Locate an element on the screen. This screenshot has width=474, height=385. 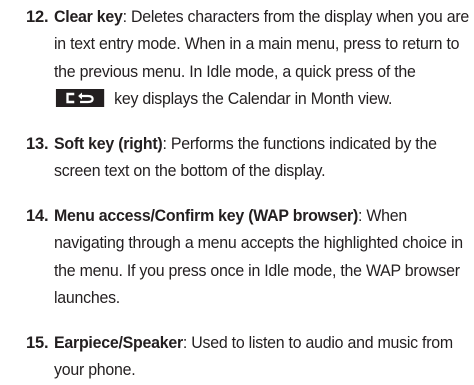
item-text-continued: key displays the Calendar in Month view. is located at coordinates (251, 98).